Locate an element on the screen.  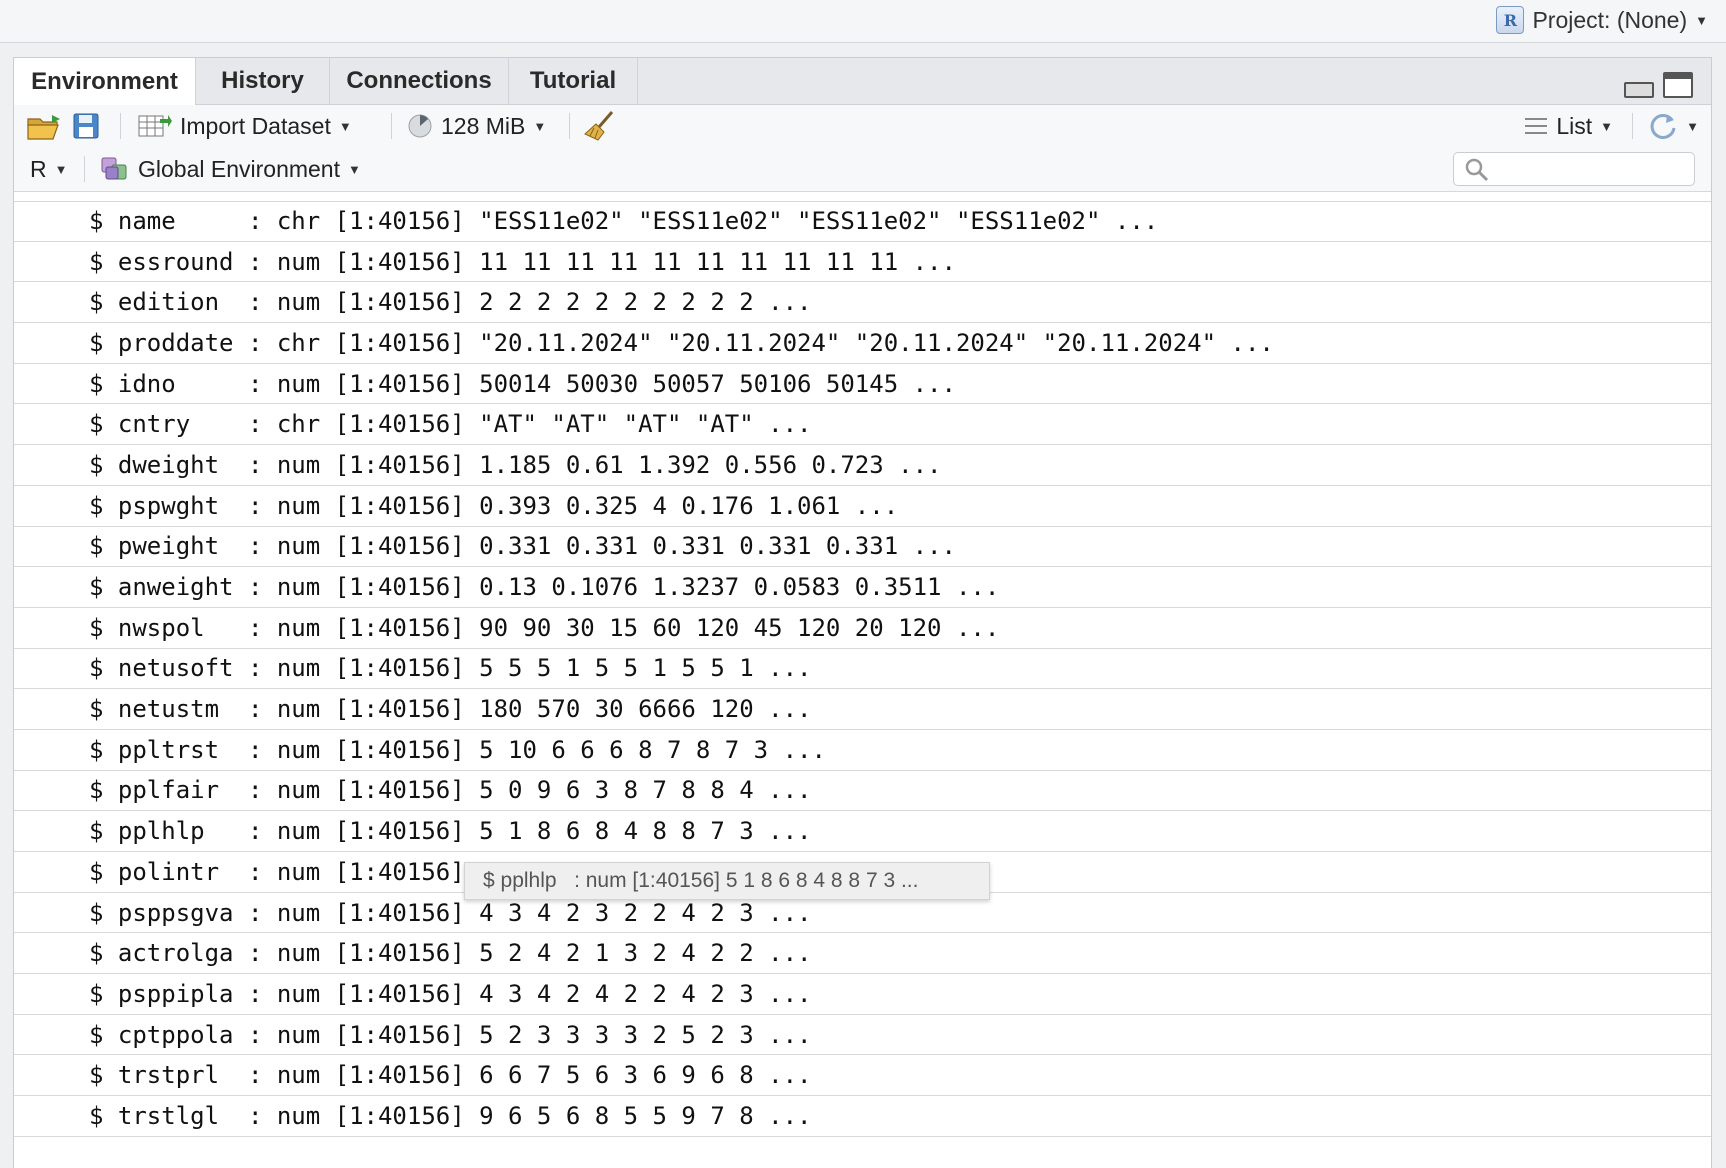
pane-tab-bar: Environment History Connections Tutorial is located at coordinates (862, 81).